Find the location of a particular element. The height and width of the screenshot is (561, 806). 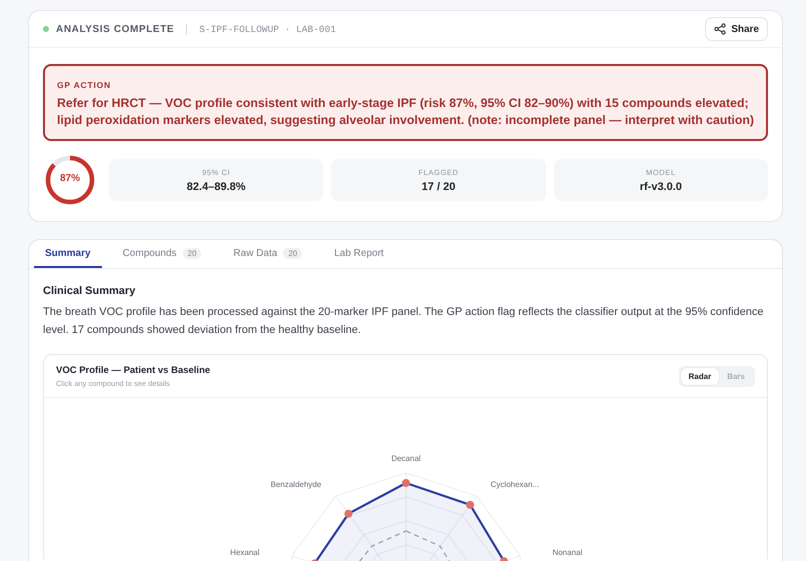

tab: Compounds 20 is located at coordinates (162, 254).